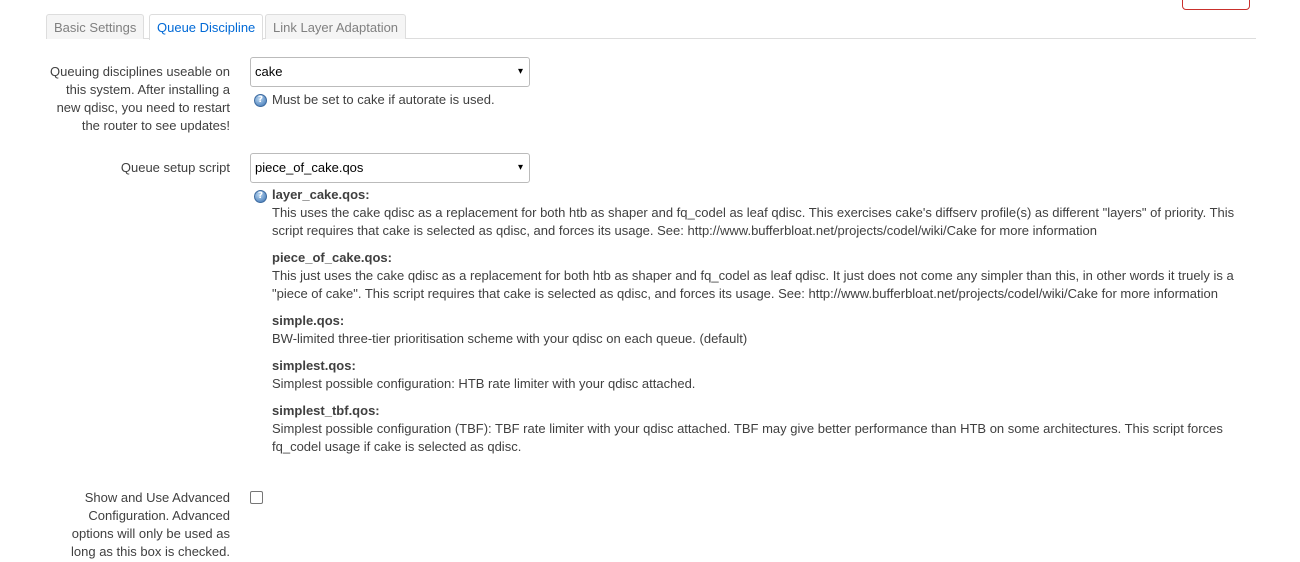 This screenshot has width=1300, height=562. What do you see at coordinates (95, 26) in the screenshot?
I see `tab-basic-settings: Basic Settings` at bounding box center [95, 26].